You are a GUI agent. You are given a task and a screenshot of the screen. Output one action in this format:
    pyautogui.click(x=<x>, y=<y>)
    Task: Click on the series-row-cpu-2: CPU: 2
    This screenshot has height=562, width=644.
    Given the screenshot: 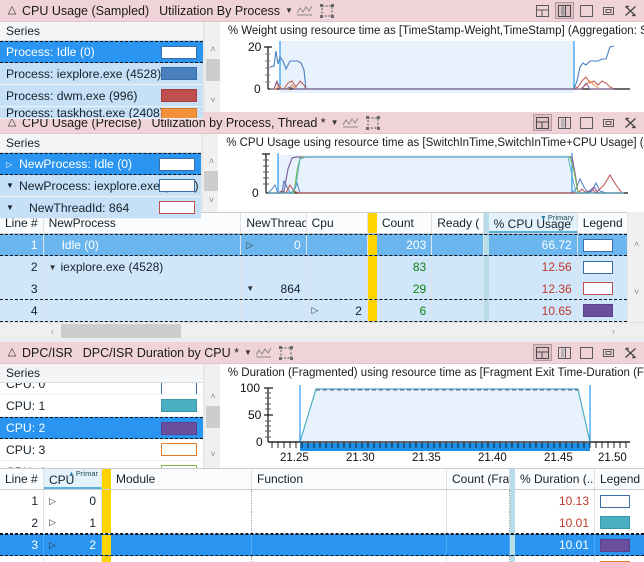 What is the action you would take?
    pyautogui.click(x=101, y=428)
    